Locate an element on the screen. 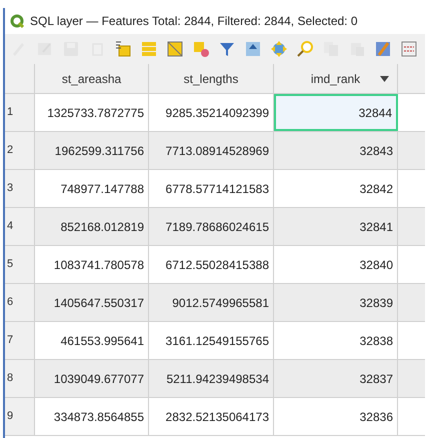 The image size is (429, 438). table-cell: 9012.5749965581 is located at coordinates (211, 302).